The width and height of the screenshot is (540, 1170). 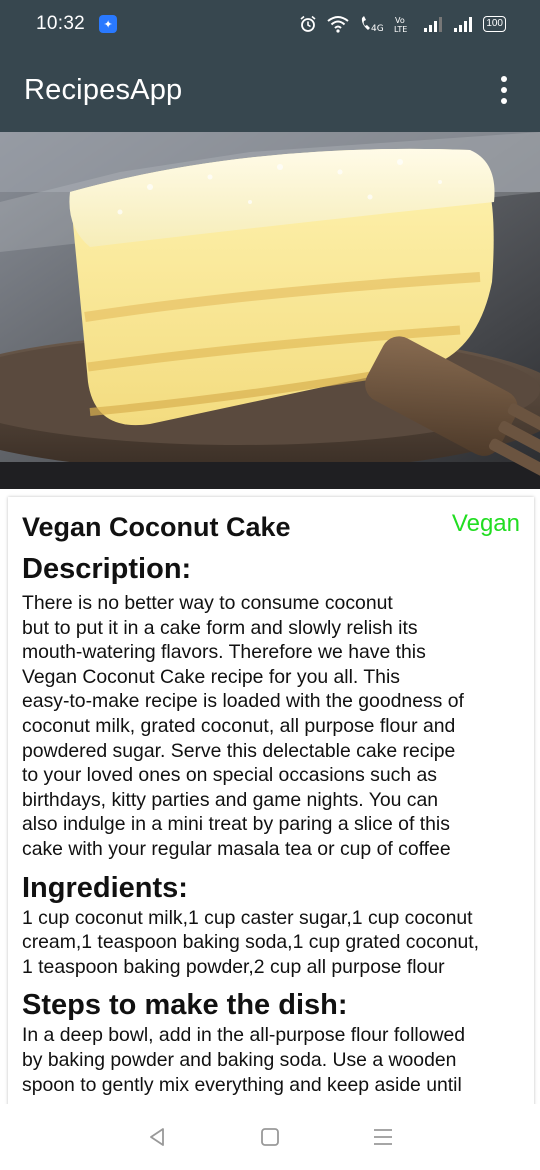 What do you see at coordinates (61, 23) in the screenshot?
I see `status-time: 10:32` at bounding box center [61, 23].